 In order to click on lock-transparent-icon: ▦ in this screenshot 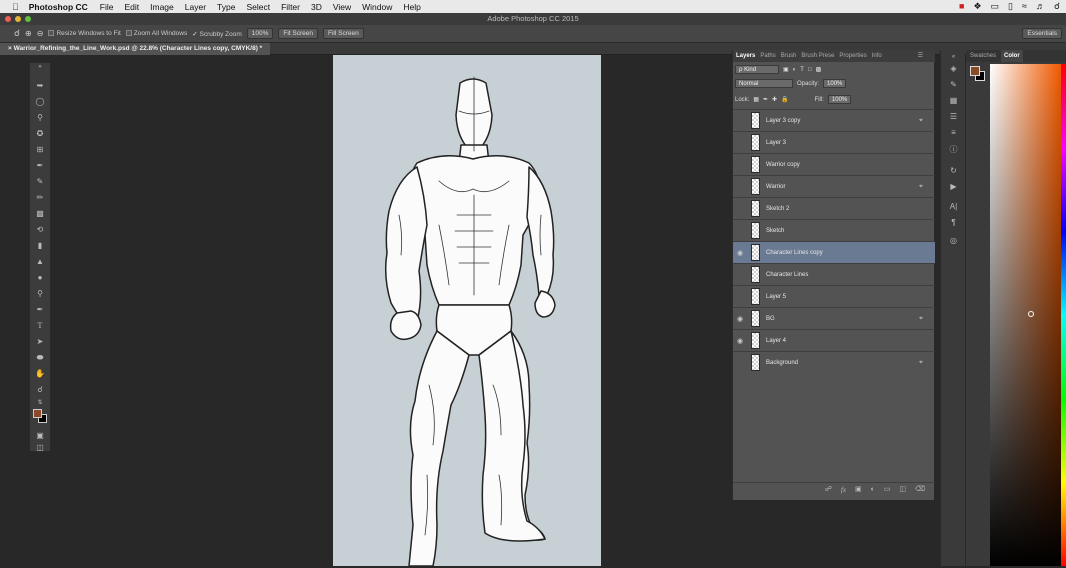, I will do `click(756, 99)`.